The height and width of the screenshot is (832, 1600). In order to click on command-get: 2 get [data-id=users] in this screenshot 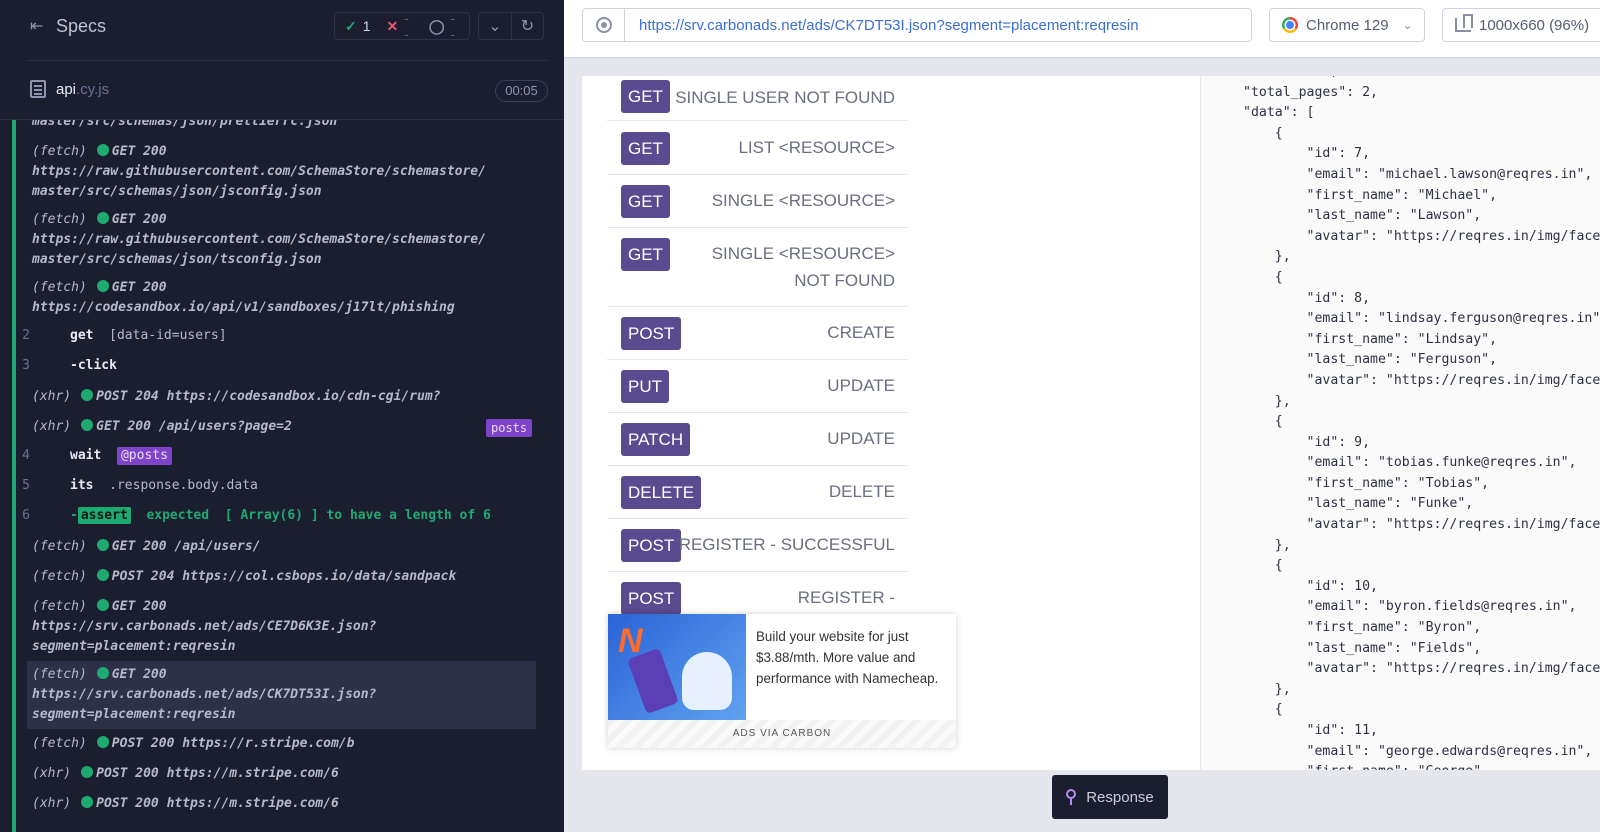, I will do `click(285, 336)`.